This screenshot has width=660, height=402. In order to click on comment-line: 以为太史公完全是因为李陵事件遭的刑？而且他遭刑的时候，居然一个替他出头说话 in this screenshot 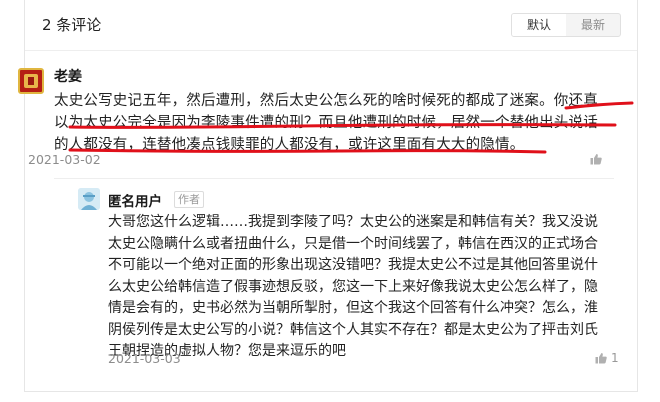, I will do `click(326, 123)`.